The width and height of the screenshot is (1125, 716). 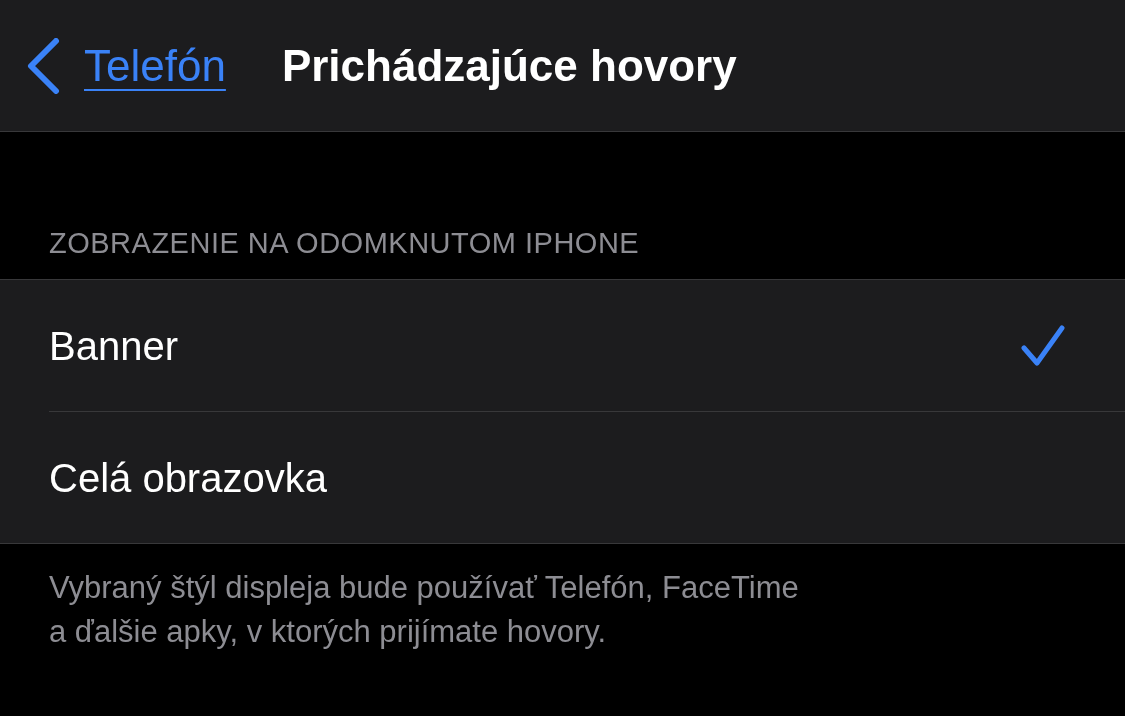 I want to click on back-link: Telefón, so click(x=126, y=65).